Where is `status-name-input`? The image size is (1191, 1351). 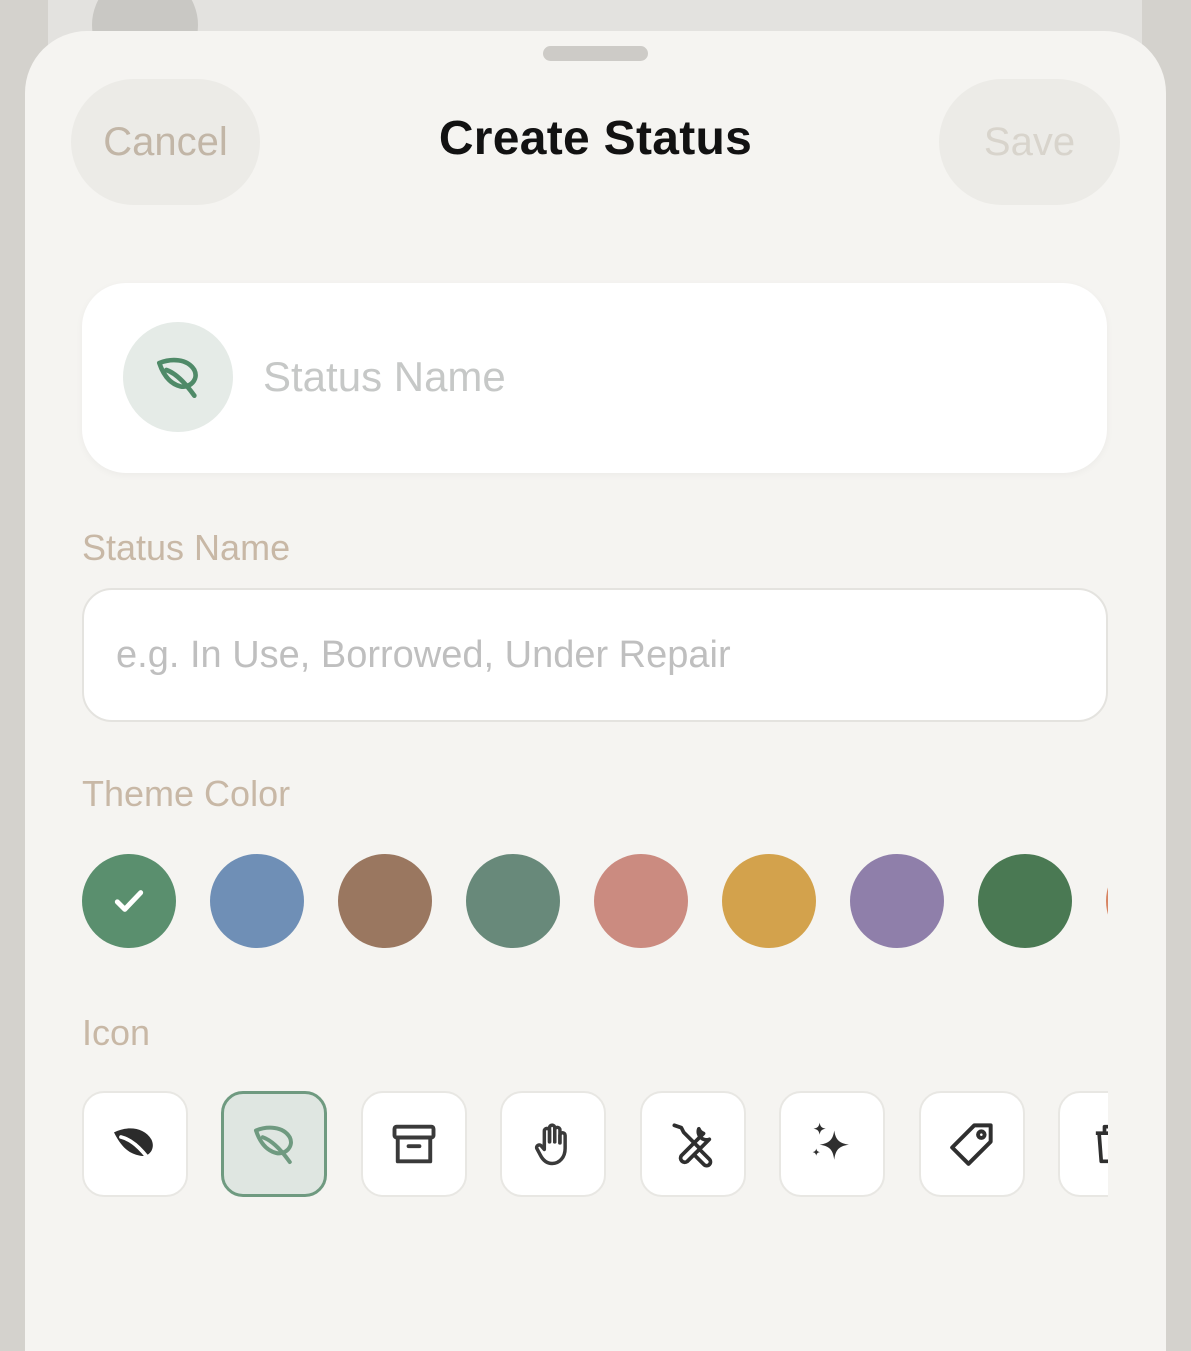
status-name-input is located at coordinates (595, 655).